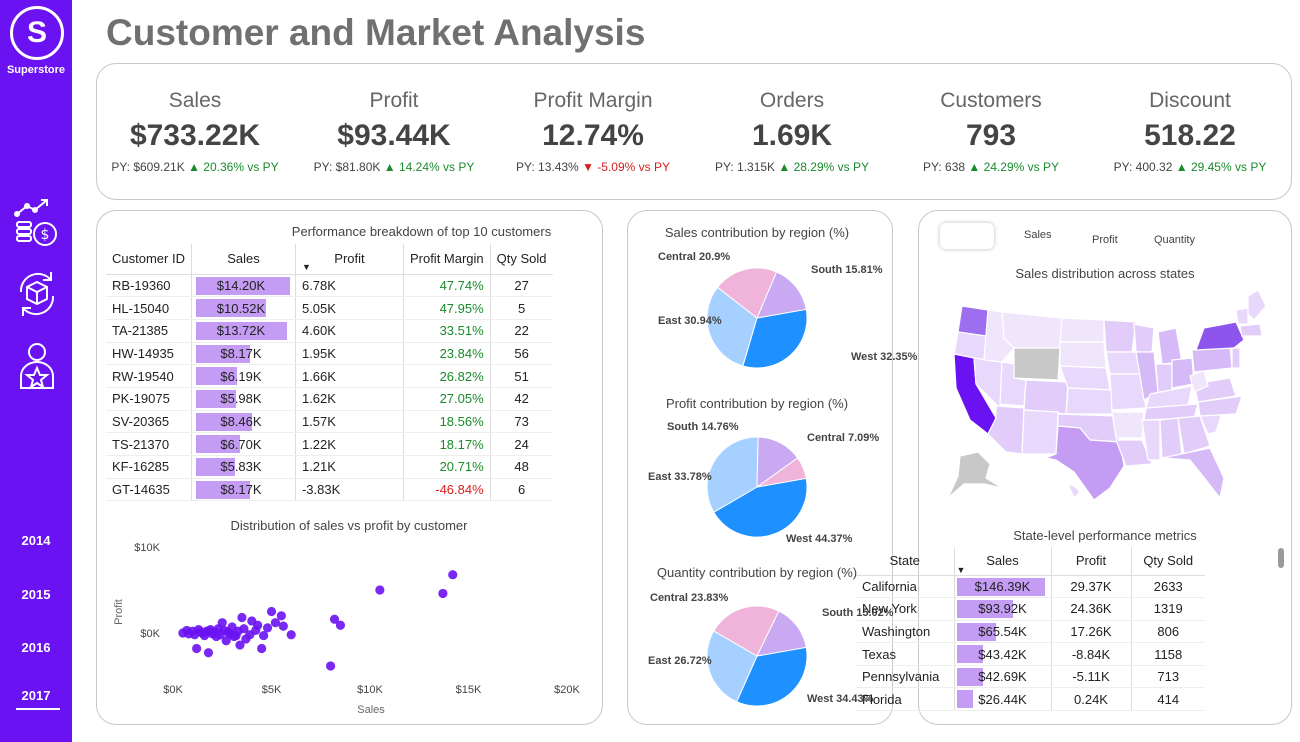 This screenshot has height=742, width=1300. What do you see at coordinates (521, 376) in the screenshot?
I see `qty-cell: 51` at bounding box center [521, 376].